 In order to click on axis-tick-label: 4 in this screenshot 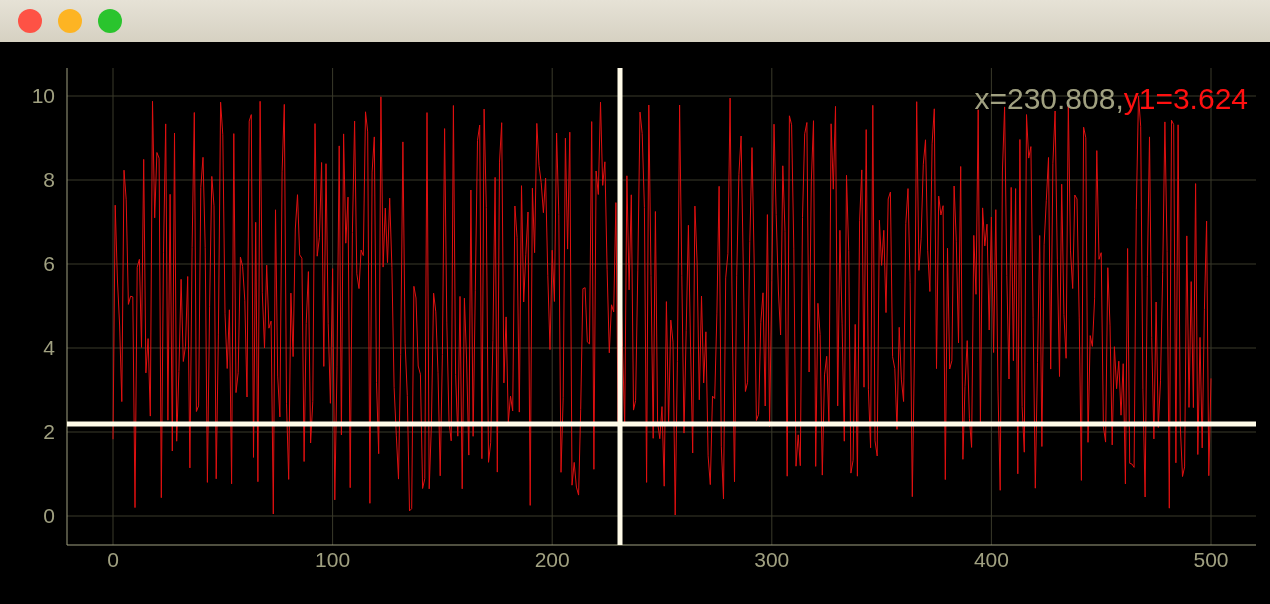, I will do `click(49, 347)`.